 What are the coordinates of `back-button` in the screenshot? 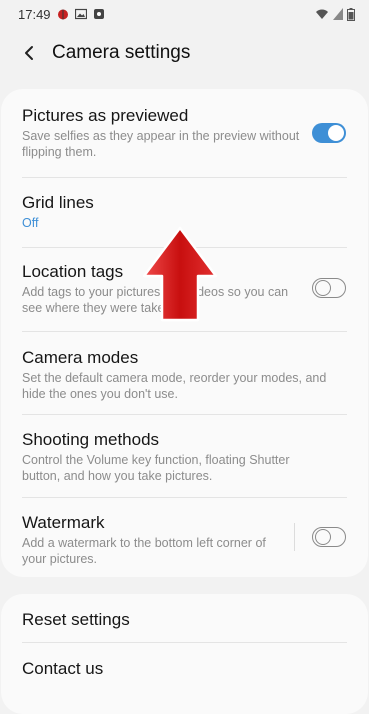 It's located at (29, 53).